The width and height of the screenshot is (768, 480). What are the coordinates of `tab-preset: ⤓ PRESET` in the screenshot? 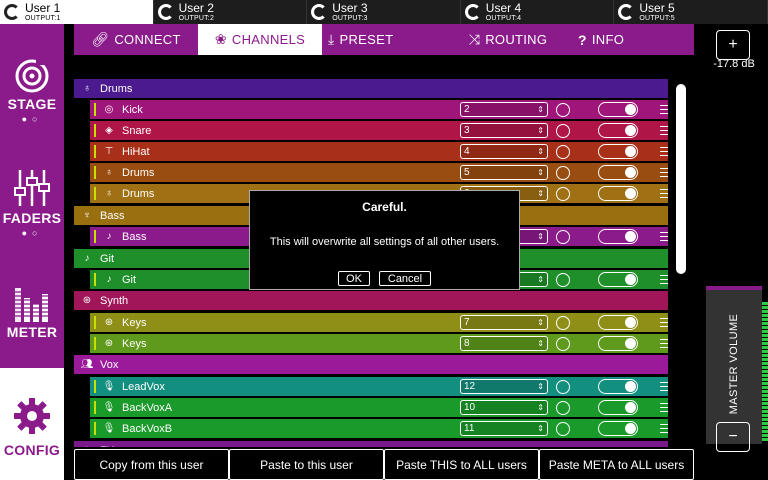 It's located at (384, 39).